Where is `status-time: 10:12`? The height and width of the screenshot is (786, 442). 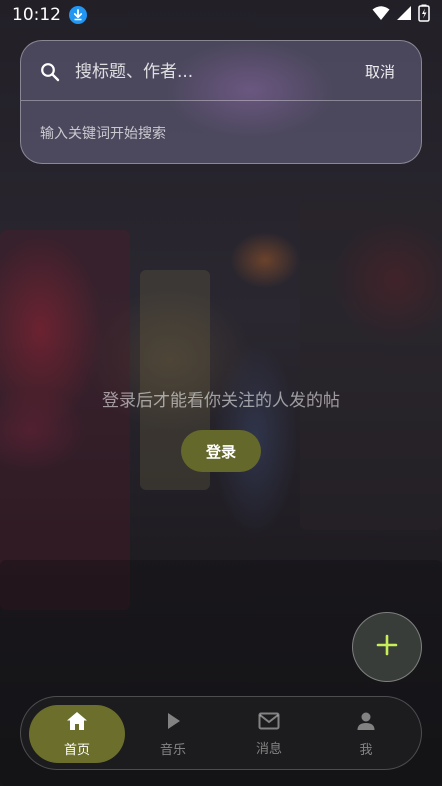
status-time: 10:12 is located at coordinates (36, 15).